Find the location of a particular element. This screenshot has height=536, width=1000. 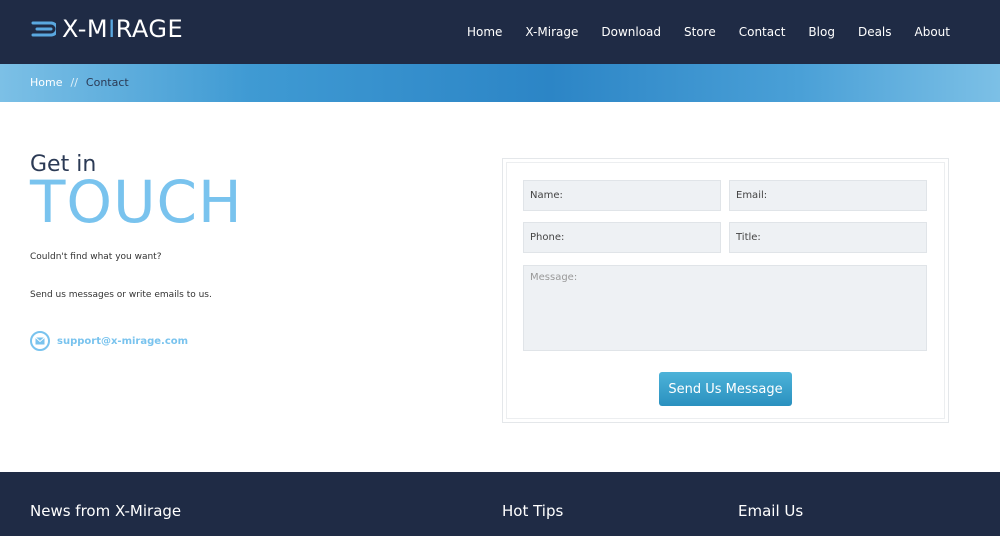

footer-hot-tips-heading: Hot Tips is located at coordinates (533, 511).